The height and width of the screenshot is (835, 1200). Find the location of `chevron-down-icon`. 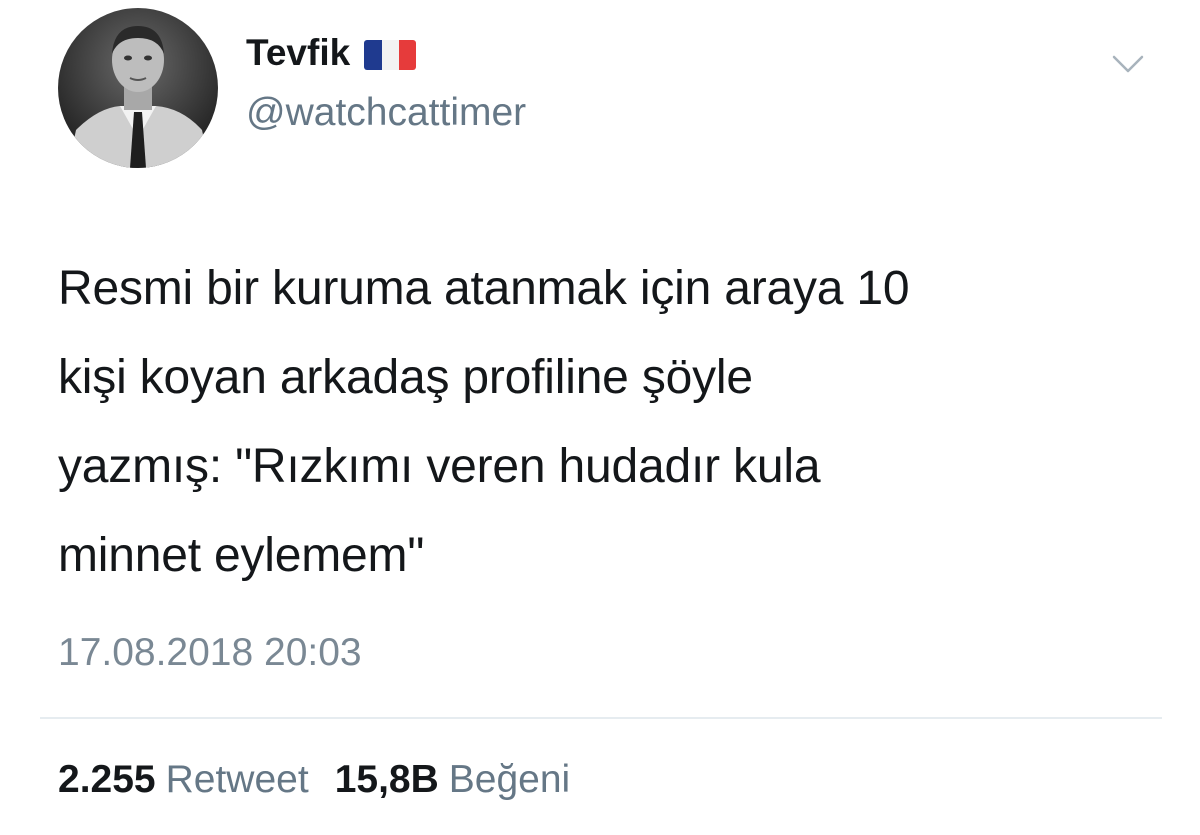

chevron-down-icon is located at coordinates (1128, 63).